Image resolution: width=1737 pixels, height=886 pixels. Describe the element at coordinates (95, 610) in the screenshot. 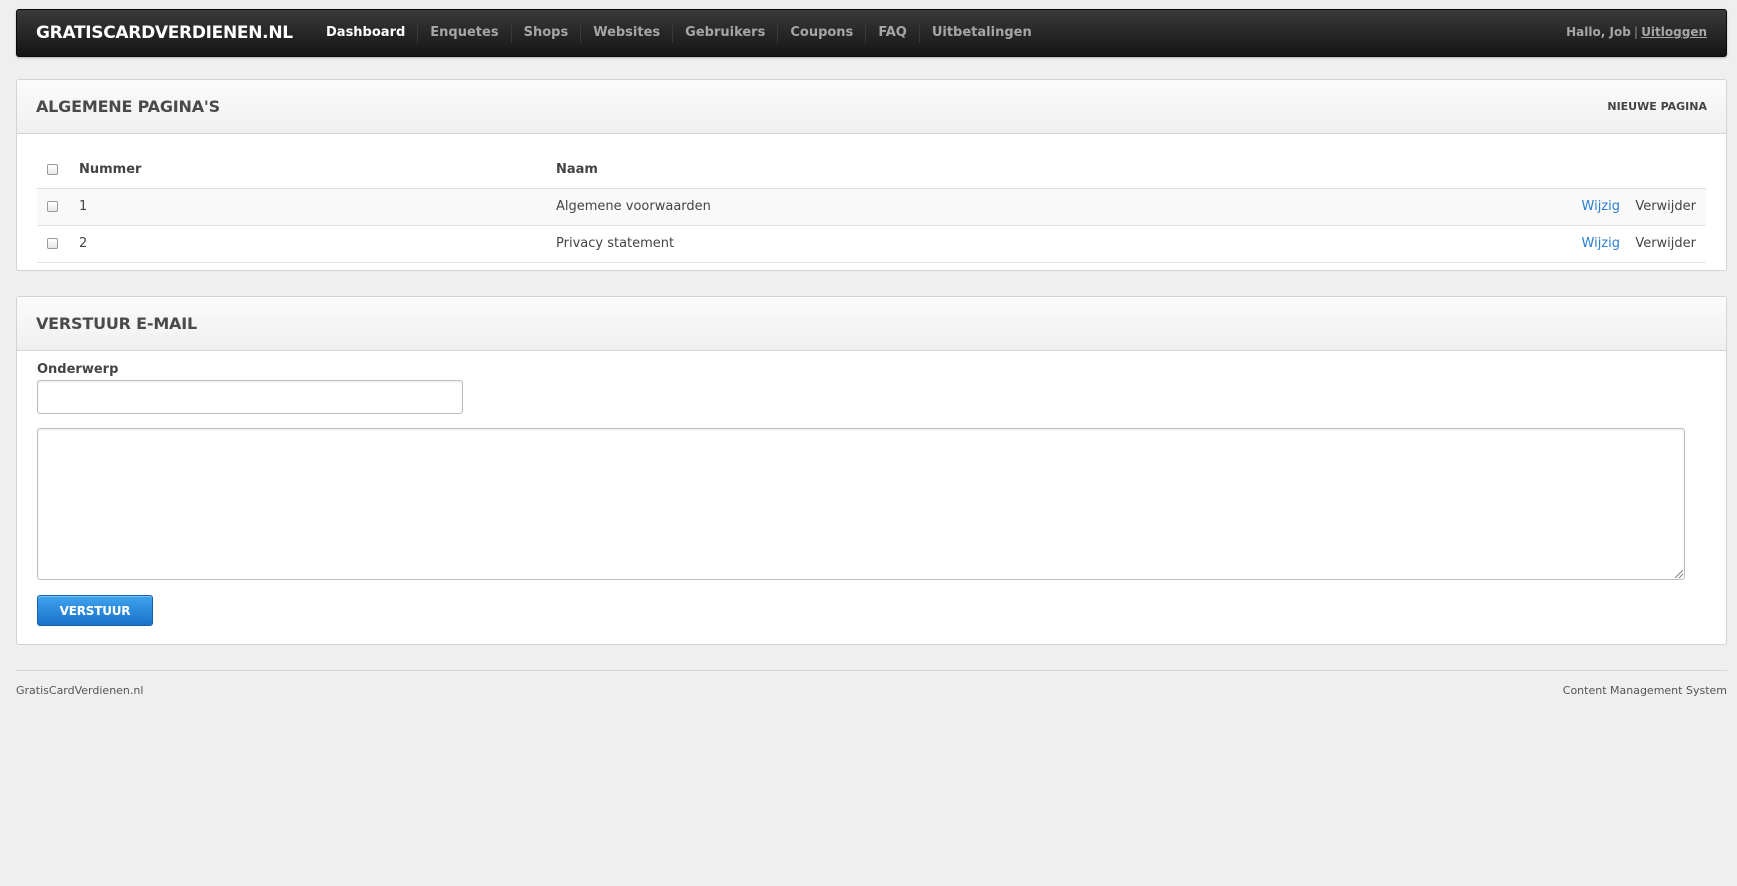

I see `send-button: VERSTUUR` at that location.